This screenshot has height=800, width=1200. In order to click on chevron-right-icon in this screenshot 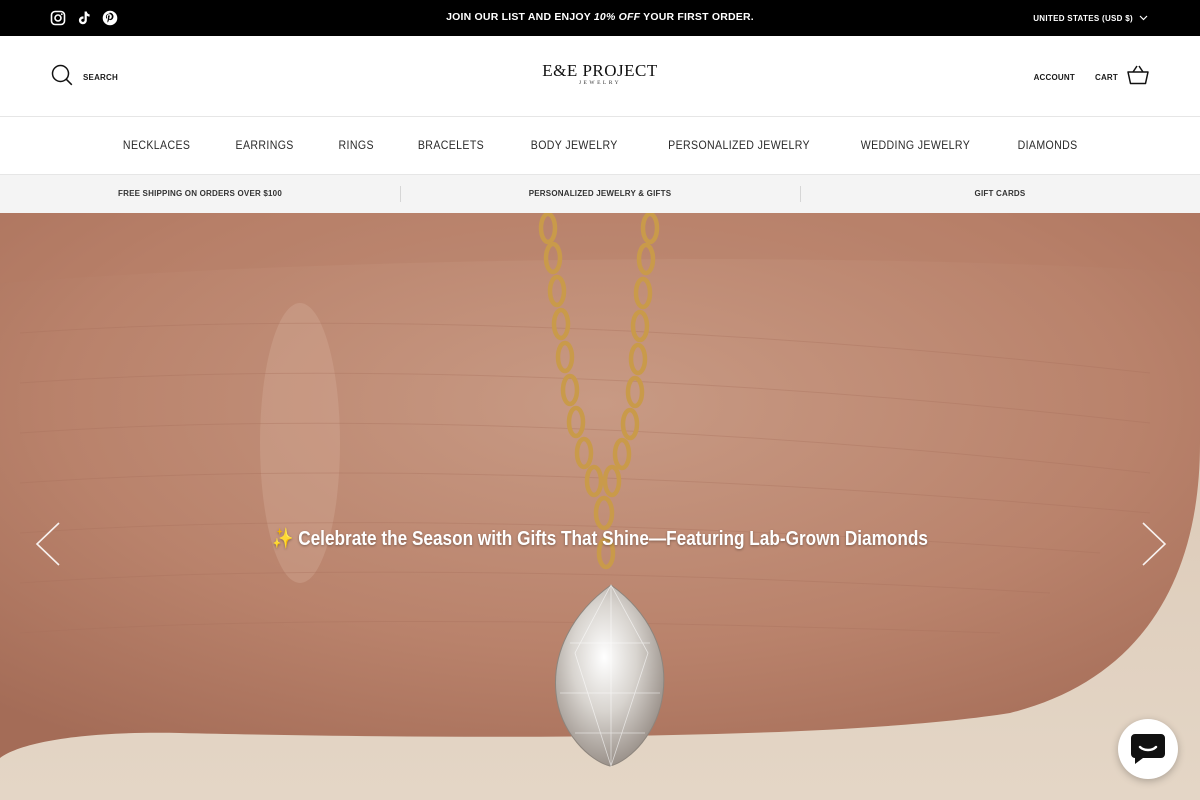, I will do `click(1154, 544)`.